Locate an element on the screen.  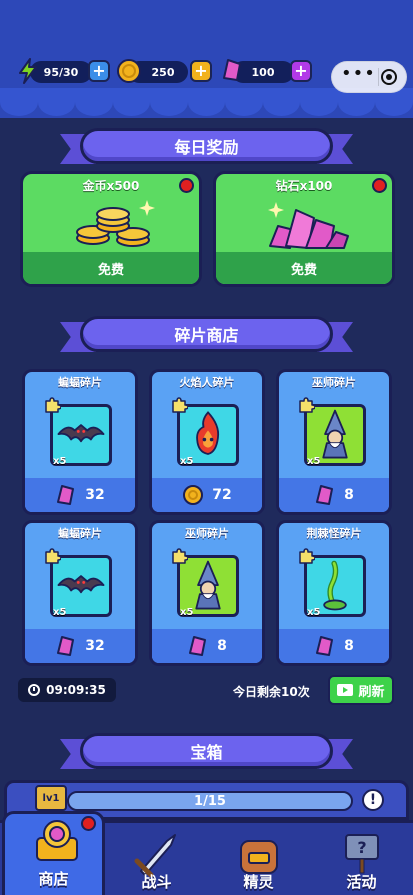
close-target-icon is located at coordinates (388, 77).